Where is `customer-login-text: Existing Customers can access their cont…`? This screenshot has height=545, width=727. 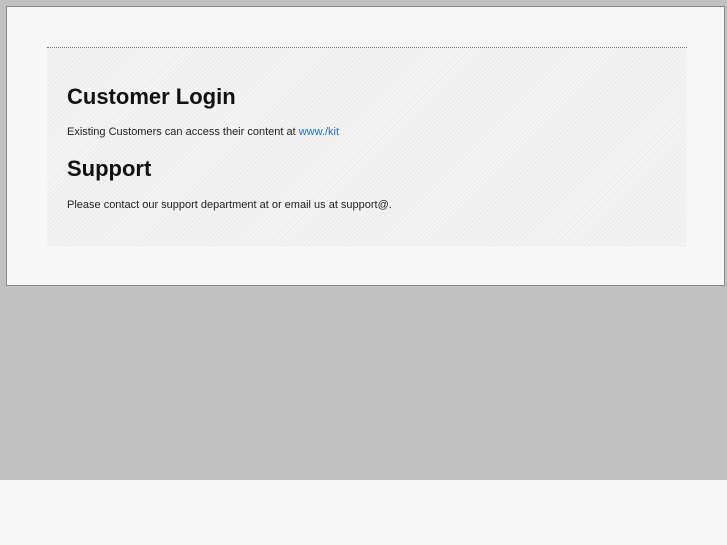 customer-login-text: Existing Customers can access their cont… is located at coordinates (367, 132).